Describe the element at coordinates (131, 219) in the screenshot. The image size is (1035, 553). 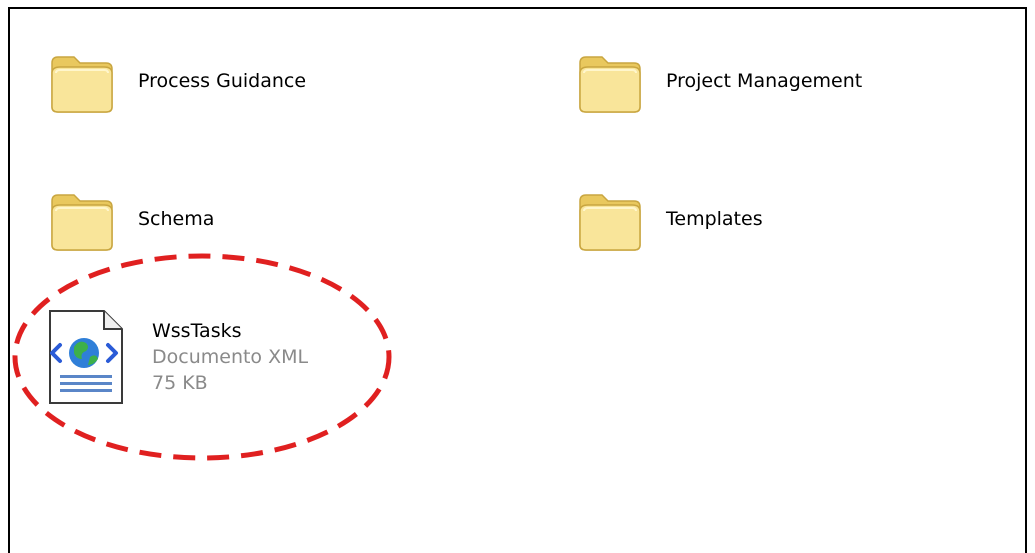
I see `folder-schema: Schema` at that location.